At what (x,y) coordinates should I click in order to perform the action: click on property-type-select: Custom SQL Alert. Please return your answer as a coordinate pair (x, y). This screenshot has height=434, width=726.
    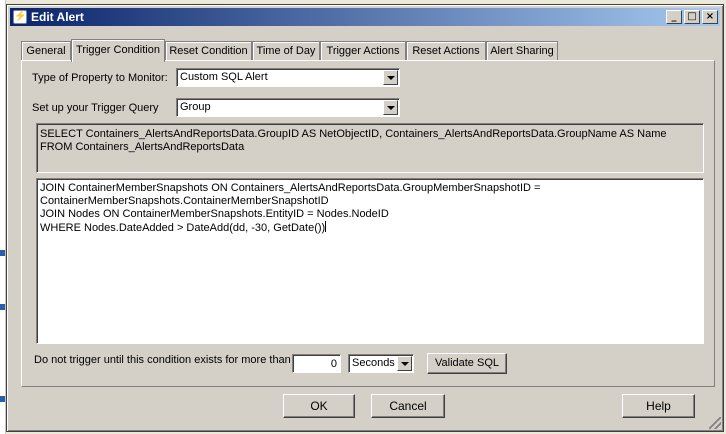
    Looking at the image, I should click on (288, 77).